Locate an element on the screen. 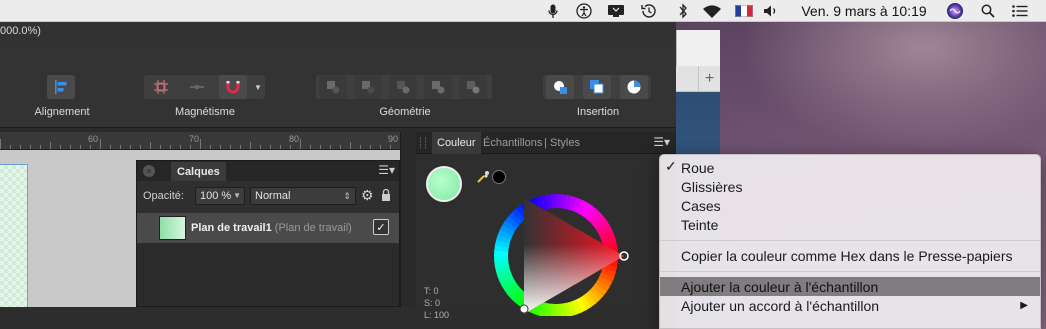 The image size is (1046, 329). horizontal-ruler: 60 70 80 90 is located at coordinates (200, 141).